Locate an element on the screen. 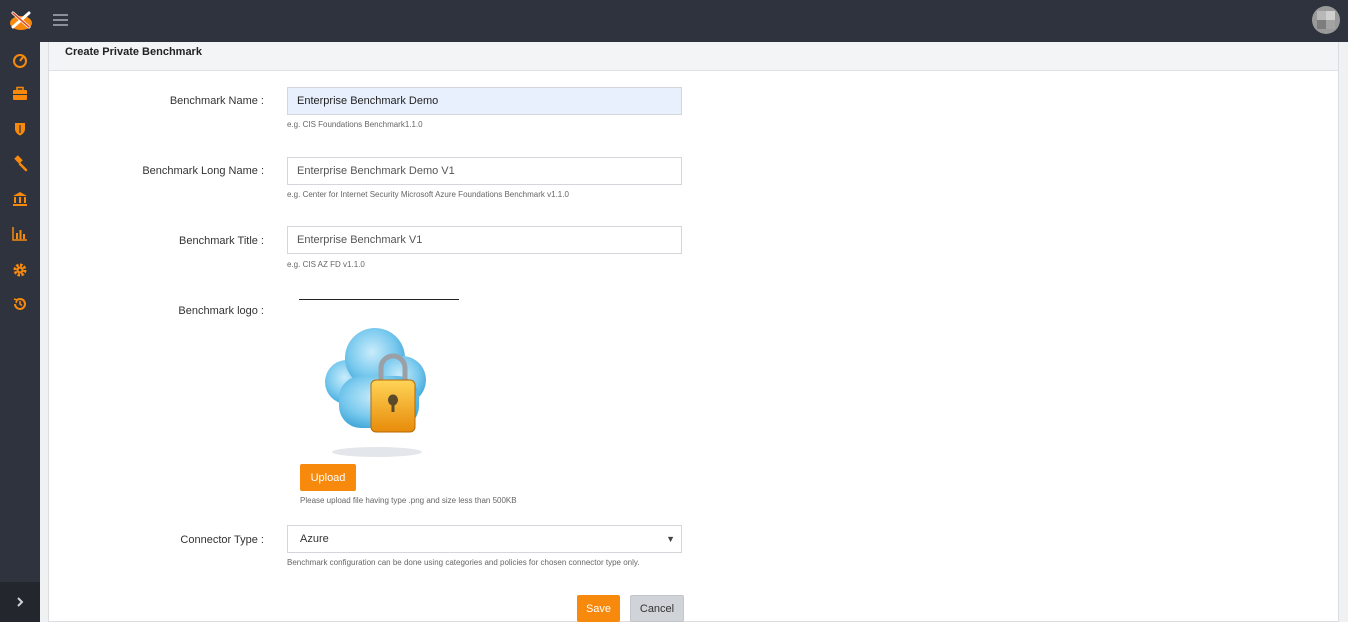 The image size is (1348, 622). upload-button: Upload is located at coordinates (328, 477).